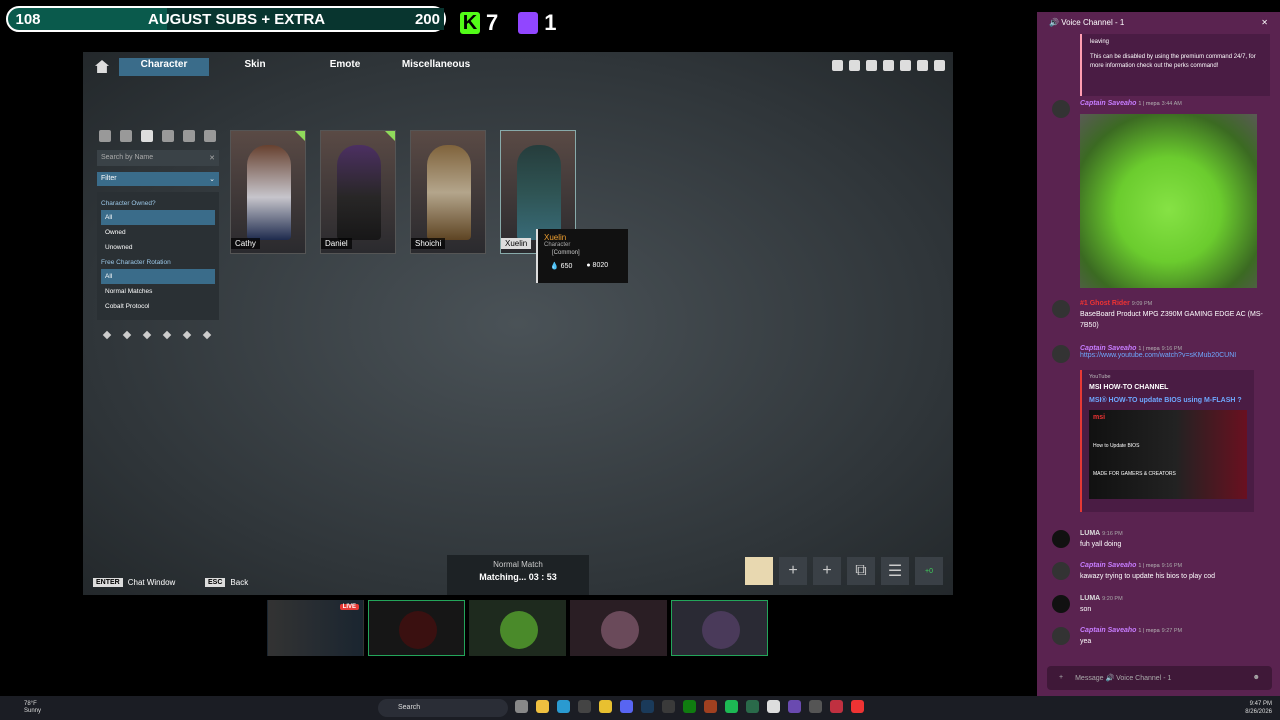 This screenshot has width=1280, height=720. Describe the element at coordinates (871, 65) in the screenshot. I see `gift-icon` at that location.